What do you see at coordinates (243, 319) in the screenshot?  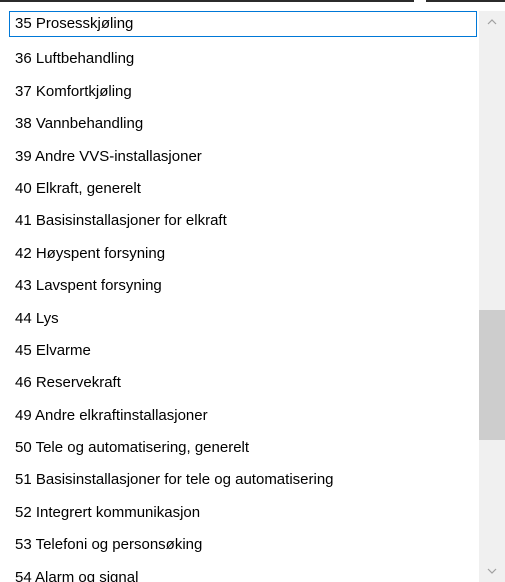 I see `list-item: 44 Lys` at bounding box center [243, 319].